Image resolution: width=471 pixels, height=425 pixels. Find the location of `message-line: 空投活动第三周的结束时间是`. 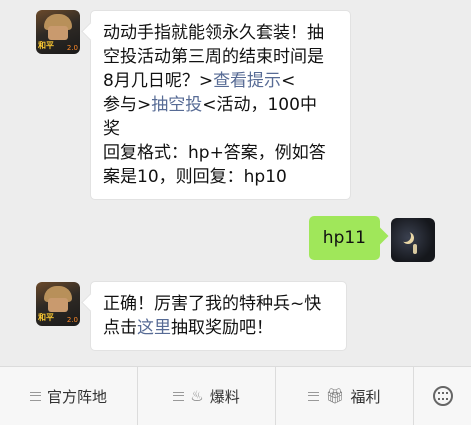

message-line: 空投活动第三周的结束时间是 is located at coordinates (213, 57).